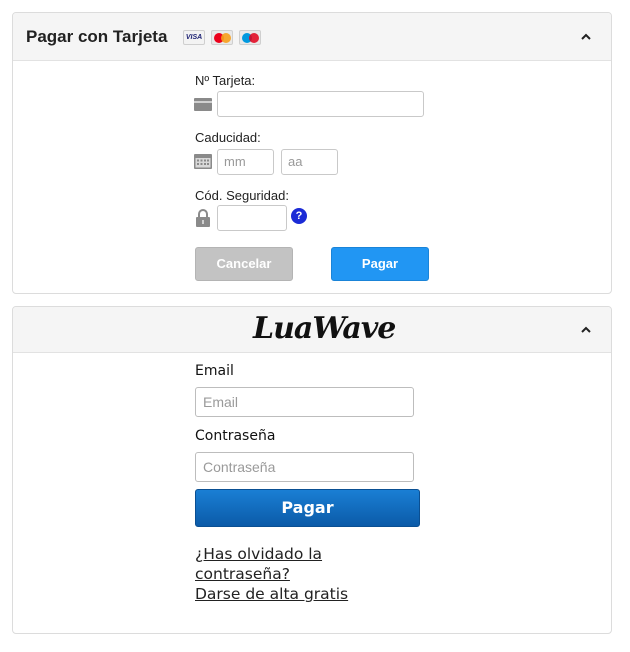 The width and height of the screenshot is (630, 652). Describe the element at coordinates (324, 328) in the screenshot. I see `luawave-logo: LuaWave` at that location.